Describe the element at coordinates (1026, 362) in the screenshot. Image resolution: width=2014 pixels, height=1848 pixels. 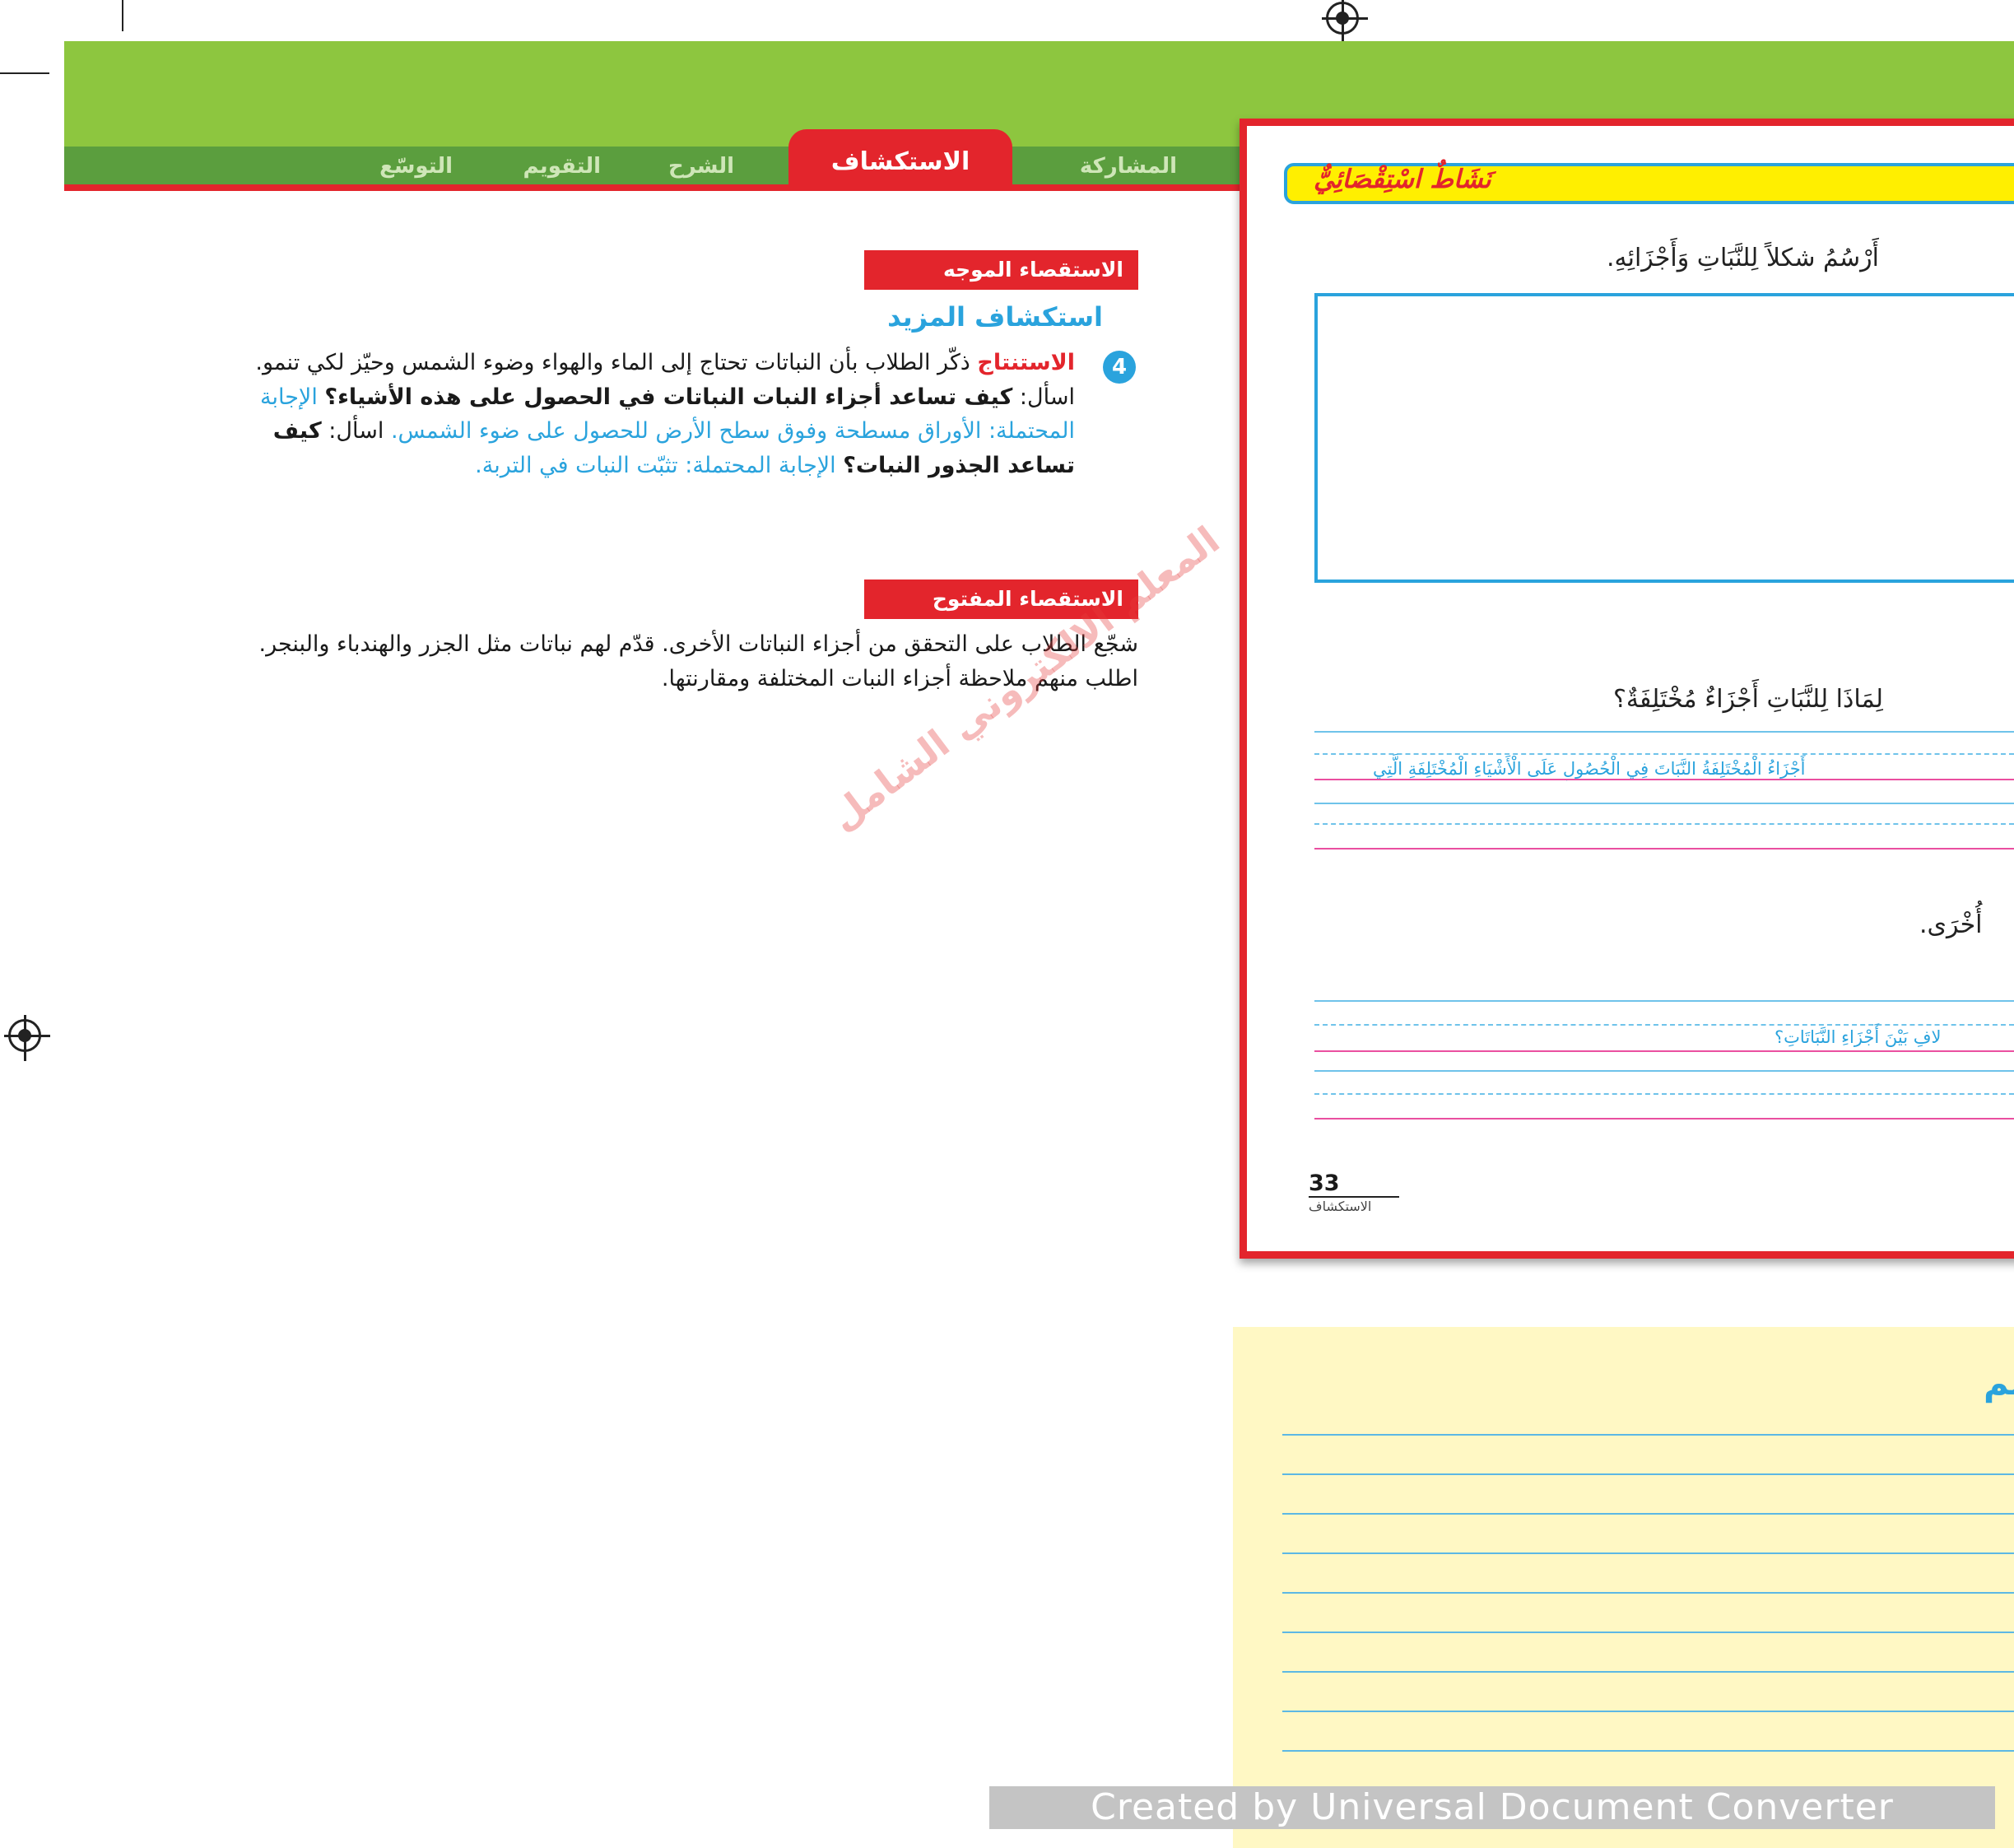
I see `conclusion-keyword: الاستنتاج` at that location.